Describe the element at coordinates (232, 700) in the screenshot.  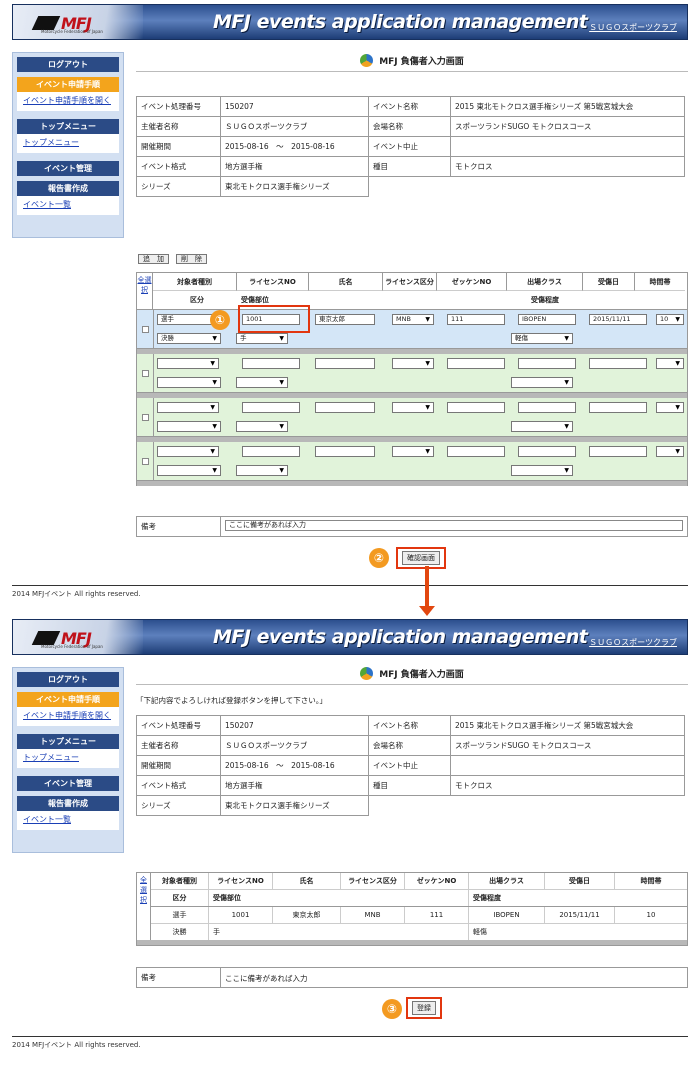
I see `confirm-notice: 「下記内容でよろしければ登録ボタンを押して下さい。」` at that location.